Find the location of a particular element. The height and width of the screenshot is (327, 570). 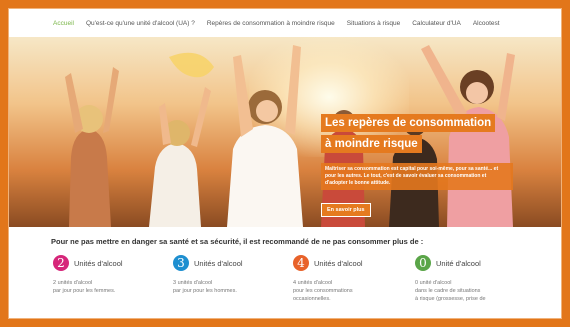

unit-number-badge: 3 is located at coordinates (181, 263).